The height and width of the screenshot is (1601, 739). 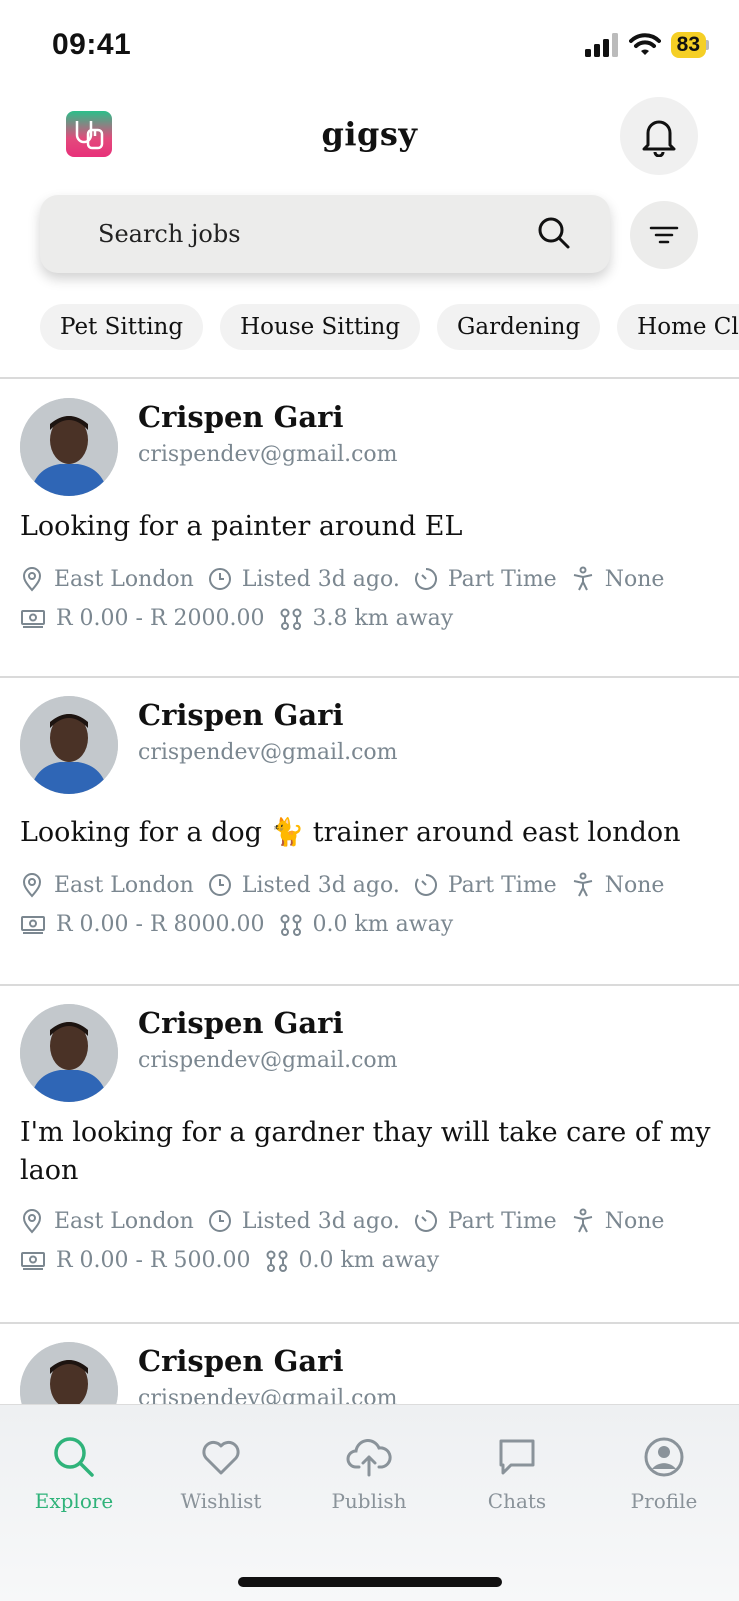 I want to click on meta-row-secondary: R 0.00 - R 2000.00 3.8 km away, so click(x=243, y=618).